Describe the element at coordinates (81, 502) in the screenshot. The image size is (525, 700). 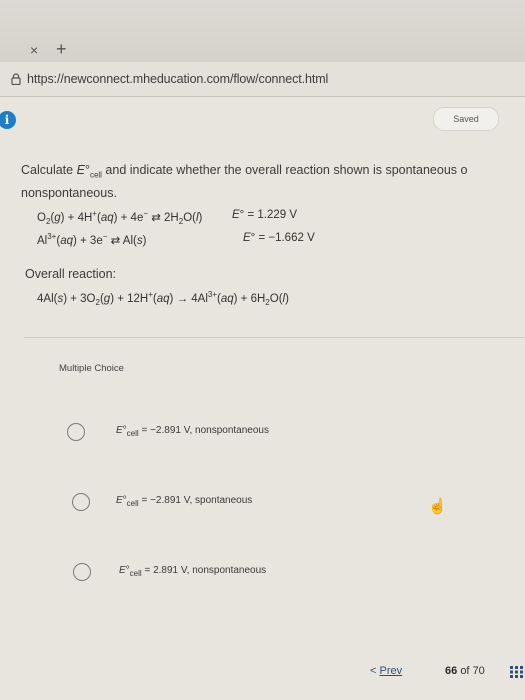
I see `option-2-radio` at that location.